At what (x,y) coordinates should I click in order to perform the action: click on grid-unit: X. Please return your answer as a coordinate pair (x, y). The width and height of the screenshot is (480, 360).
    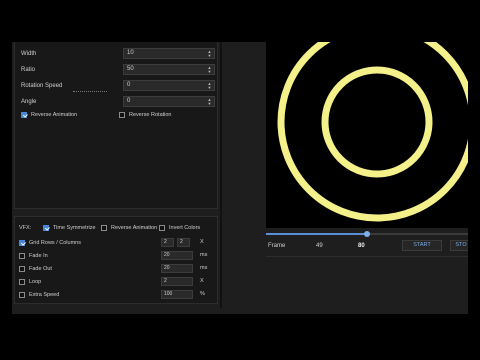
    Looking at the image, I should click on (202, 242).